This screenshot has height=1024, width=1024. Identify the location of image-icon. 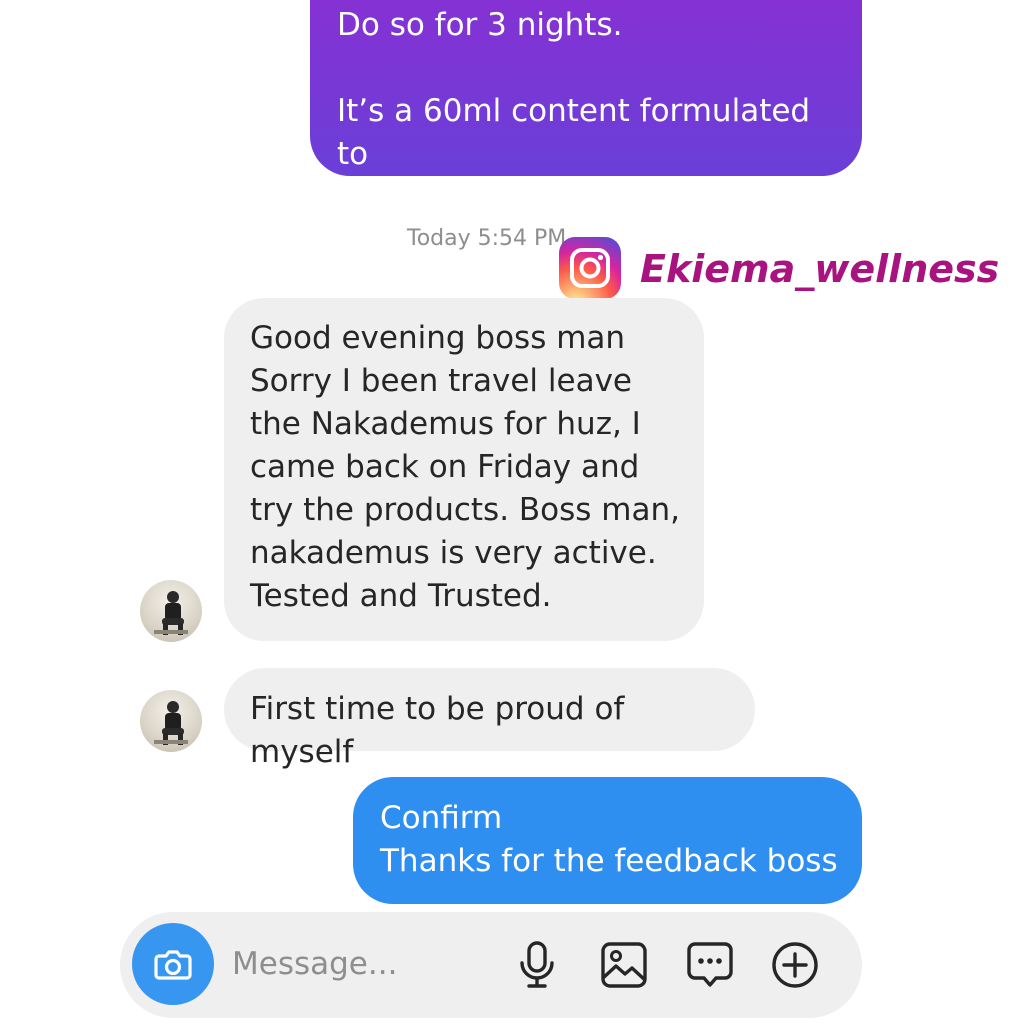
(624, 965).